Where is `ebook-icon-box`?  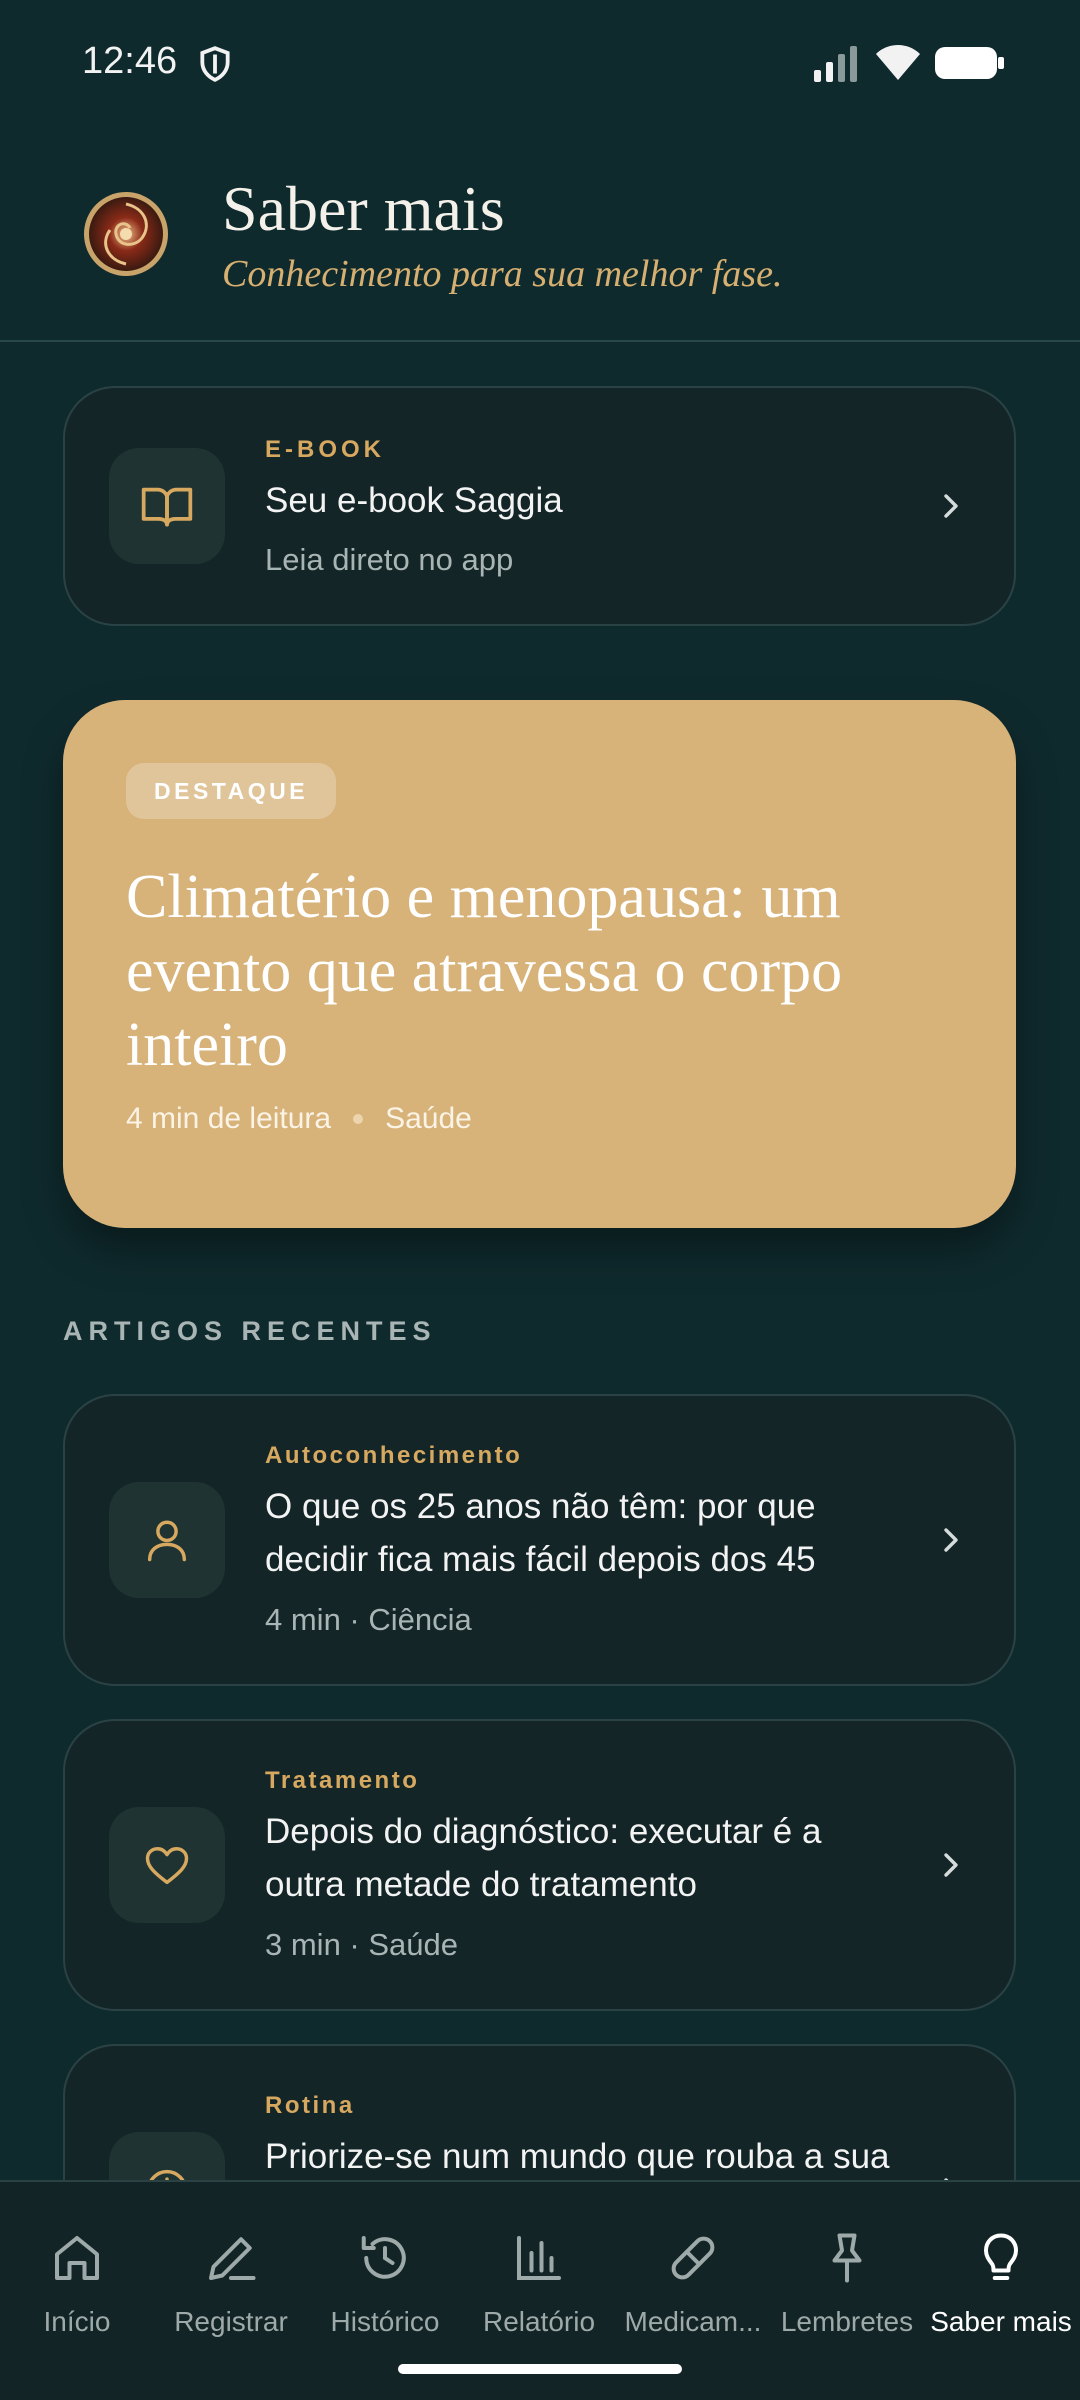 ebook-icon-box is located at coordinates (167, 506).